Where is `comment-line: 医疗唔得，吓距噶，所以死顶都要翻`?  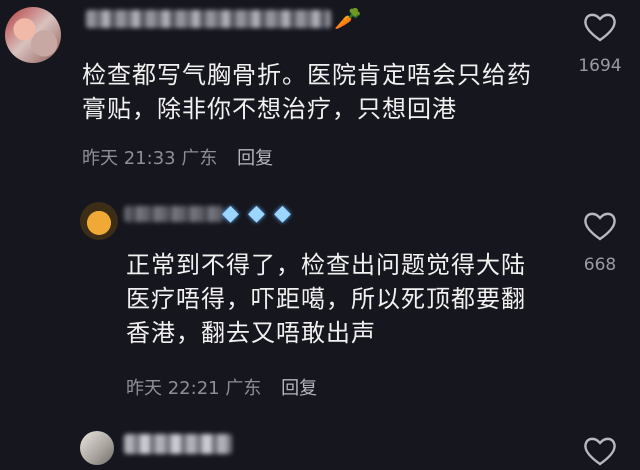
comment-line: 医疗唔得，吓距噶，所以死顶都要翻 is located at coordinates (326, 299).